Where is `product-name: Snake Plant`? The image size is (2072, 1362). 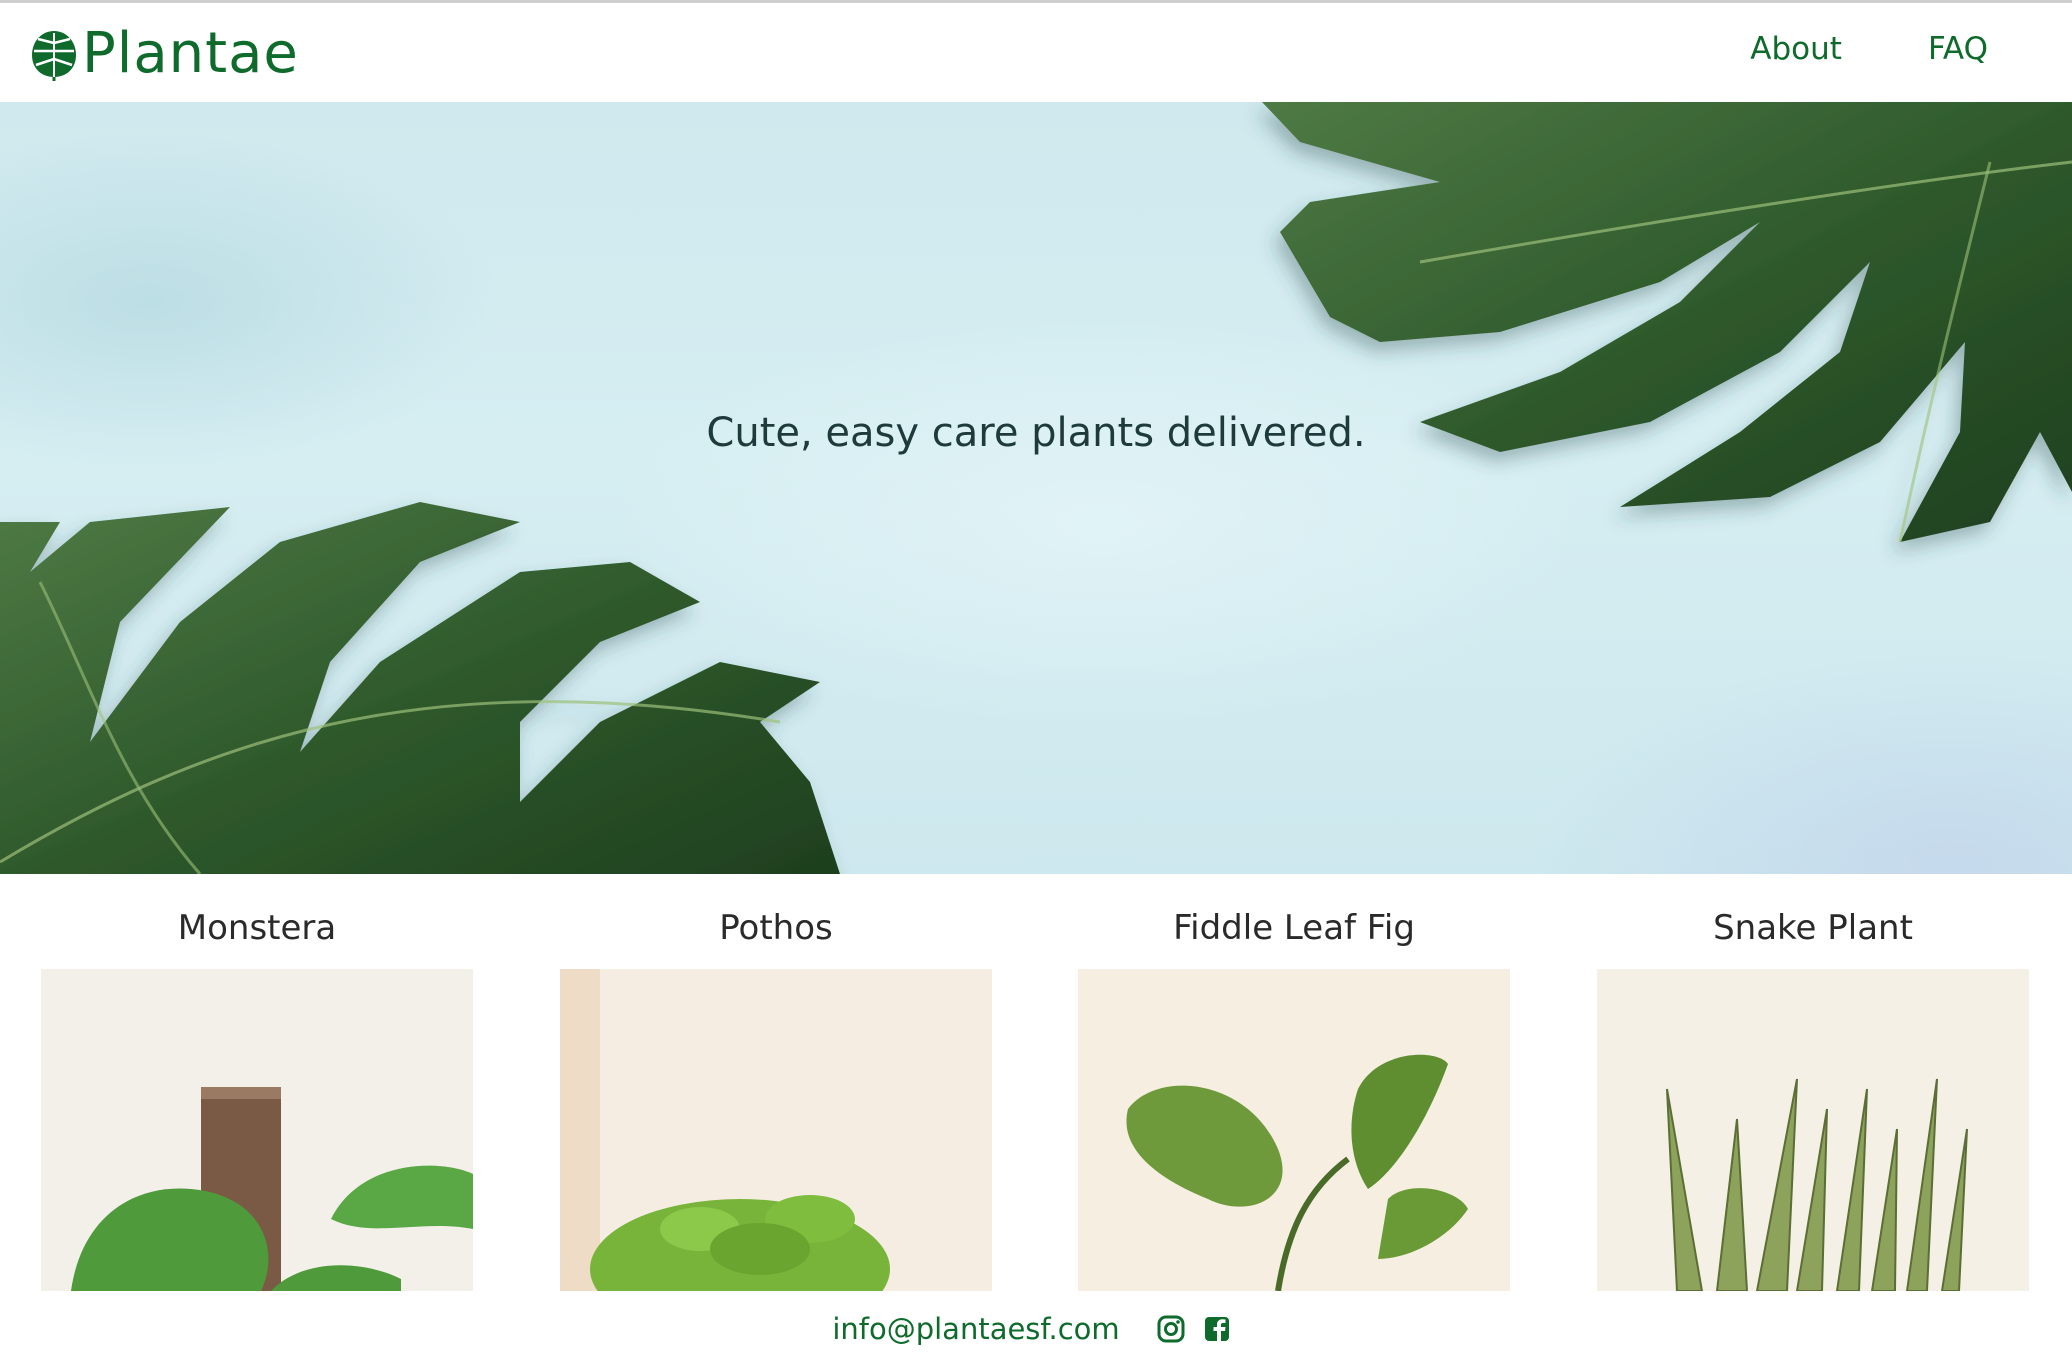 product-name: Snake Plant is located at coordinates (1813, 928).